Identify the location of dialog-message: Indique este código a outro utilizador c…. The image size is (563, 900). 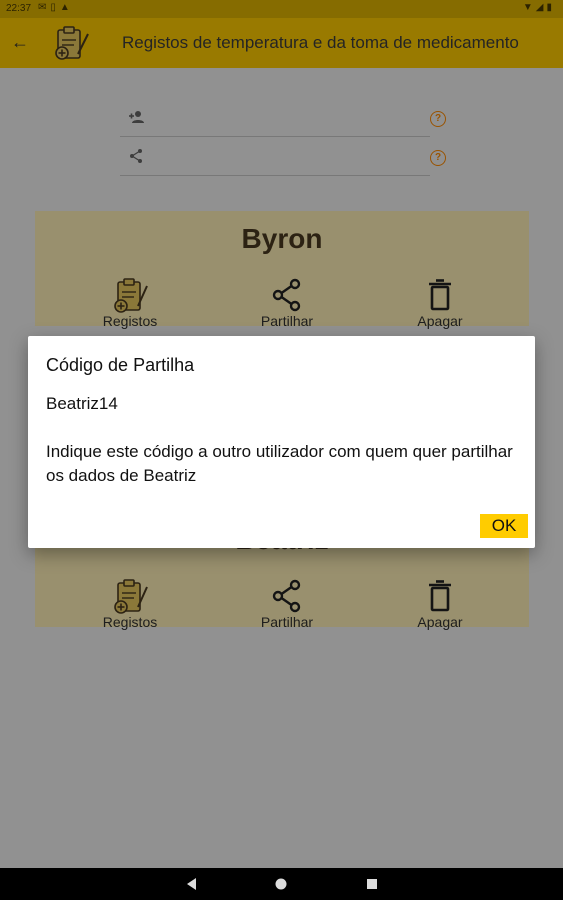
(279, 463).